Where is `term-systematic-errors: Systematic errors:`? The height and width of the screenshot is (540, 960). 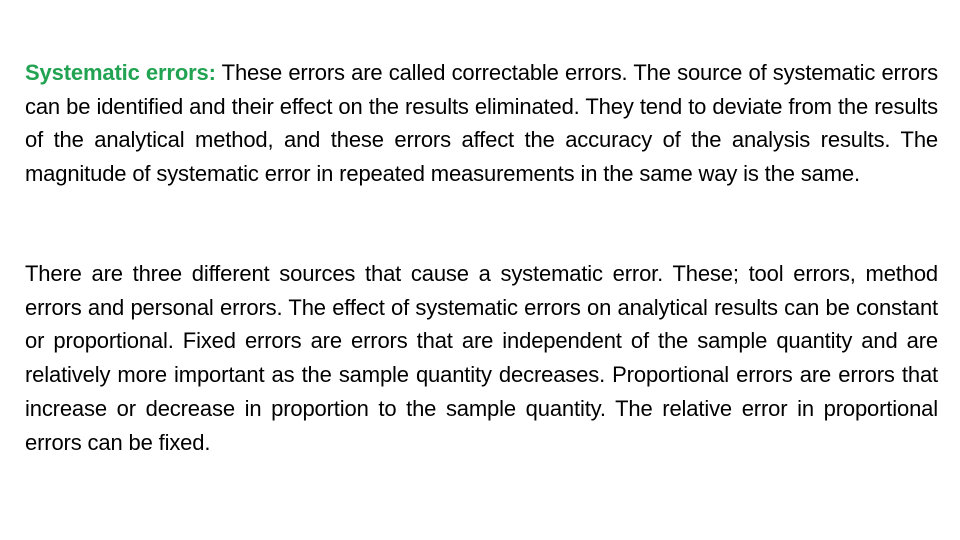
term-systematic-errors: Systematic errors: is located at coordinates (120, 72).